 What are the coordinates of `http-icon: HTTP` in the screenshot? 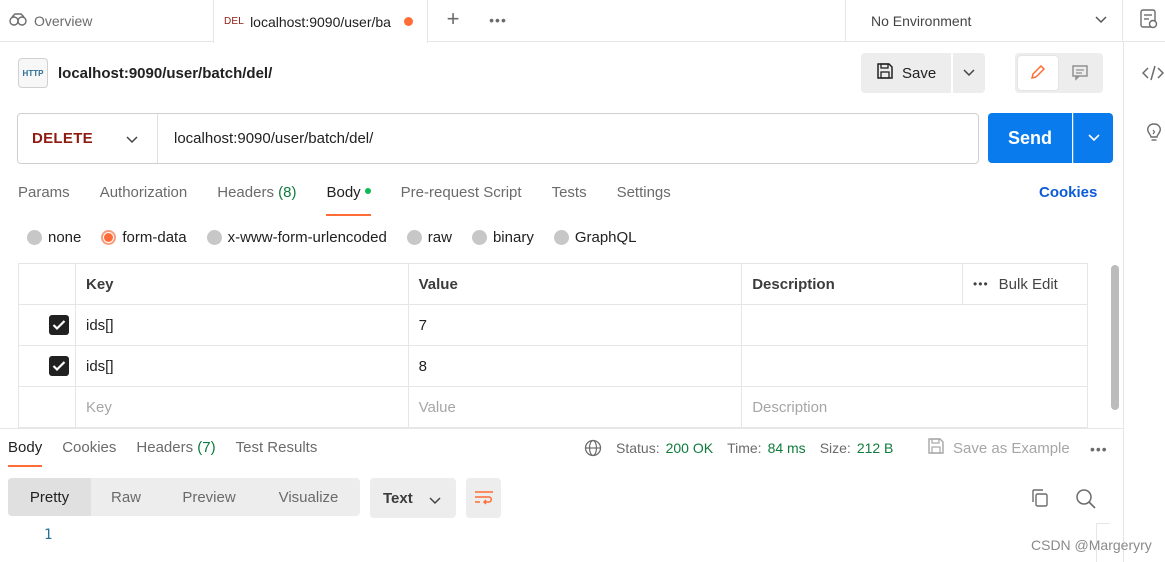 It's located at (33, 73).